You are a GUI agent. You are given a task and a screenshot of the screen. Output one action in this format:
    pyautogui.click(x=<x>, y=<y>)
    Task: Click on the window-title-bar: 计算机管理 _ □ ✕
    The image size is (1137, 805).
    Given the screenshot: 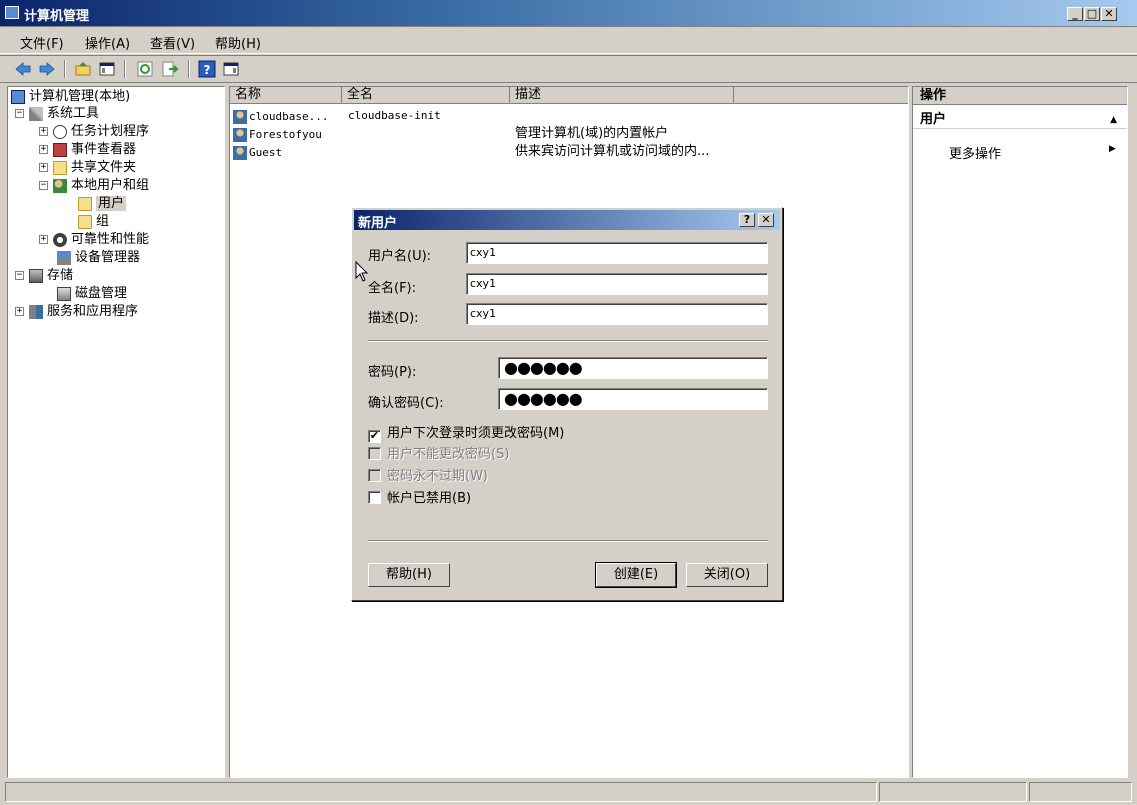 What is the action you would take?
    pyautogui.click(x=568, y=13)
    